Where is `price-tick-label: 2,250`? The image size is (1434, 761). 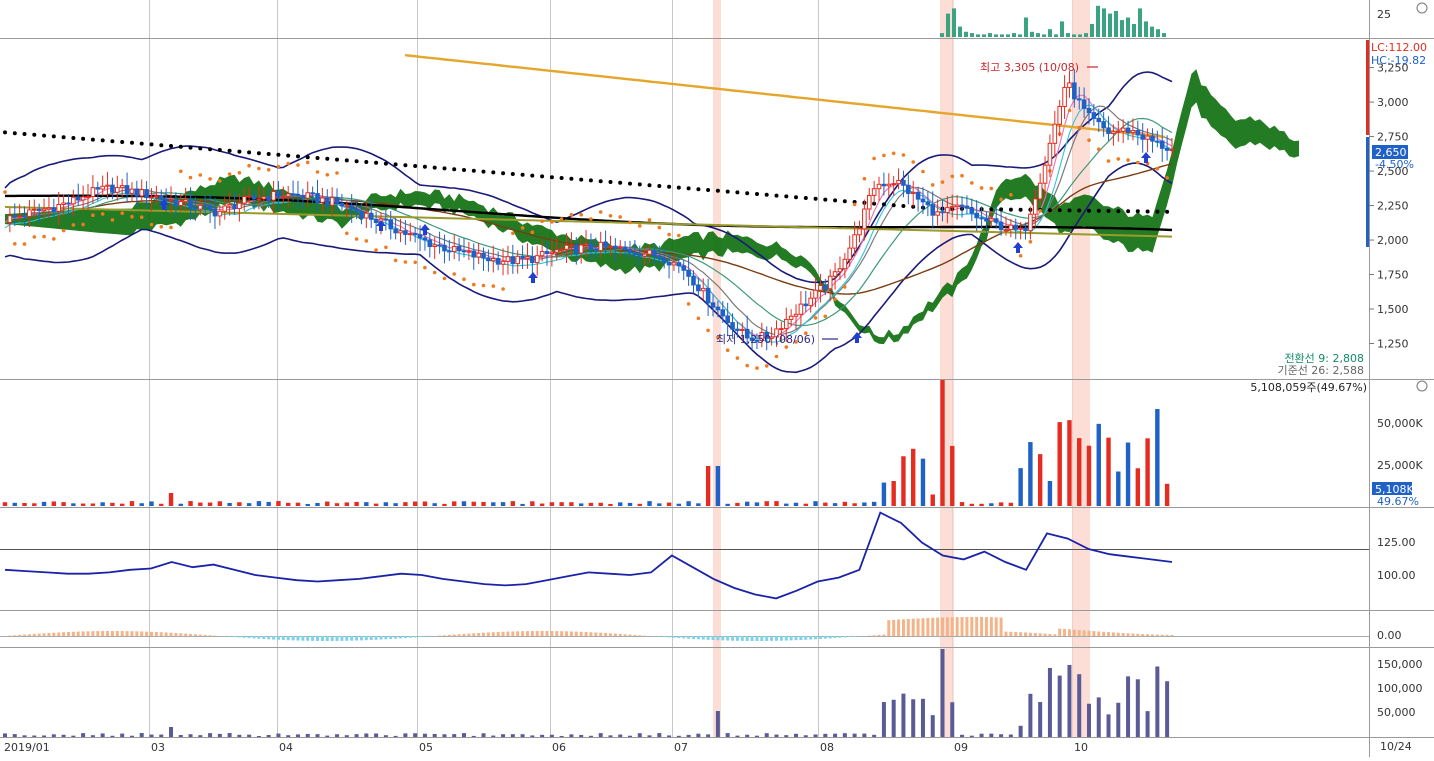 price-tick-label: 2,250 is located at coordinates (1393, 206).